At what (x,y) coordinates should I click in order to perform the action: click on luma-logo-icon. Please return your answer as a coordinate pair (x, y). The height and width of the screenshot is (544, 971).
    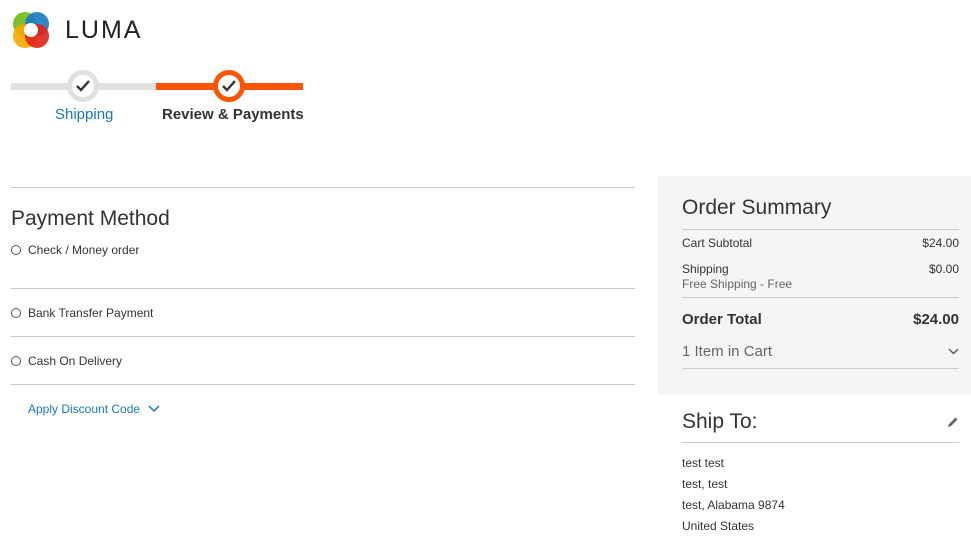
    Looking at the image, I should click on (31, 30).